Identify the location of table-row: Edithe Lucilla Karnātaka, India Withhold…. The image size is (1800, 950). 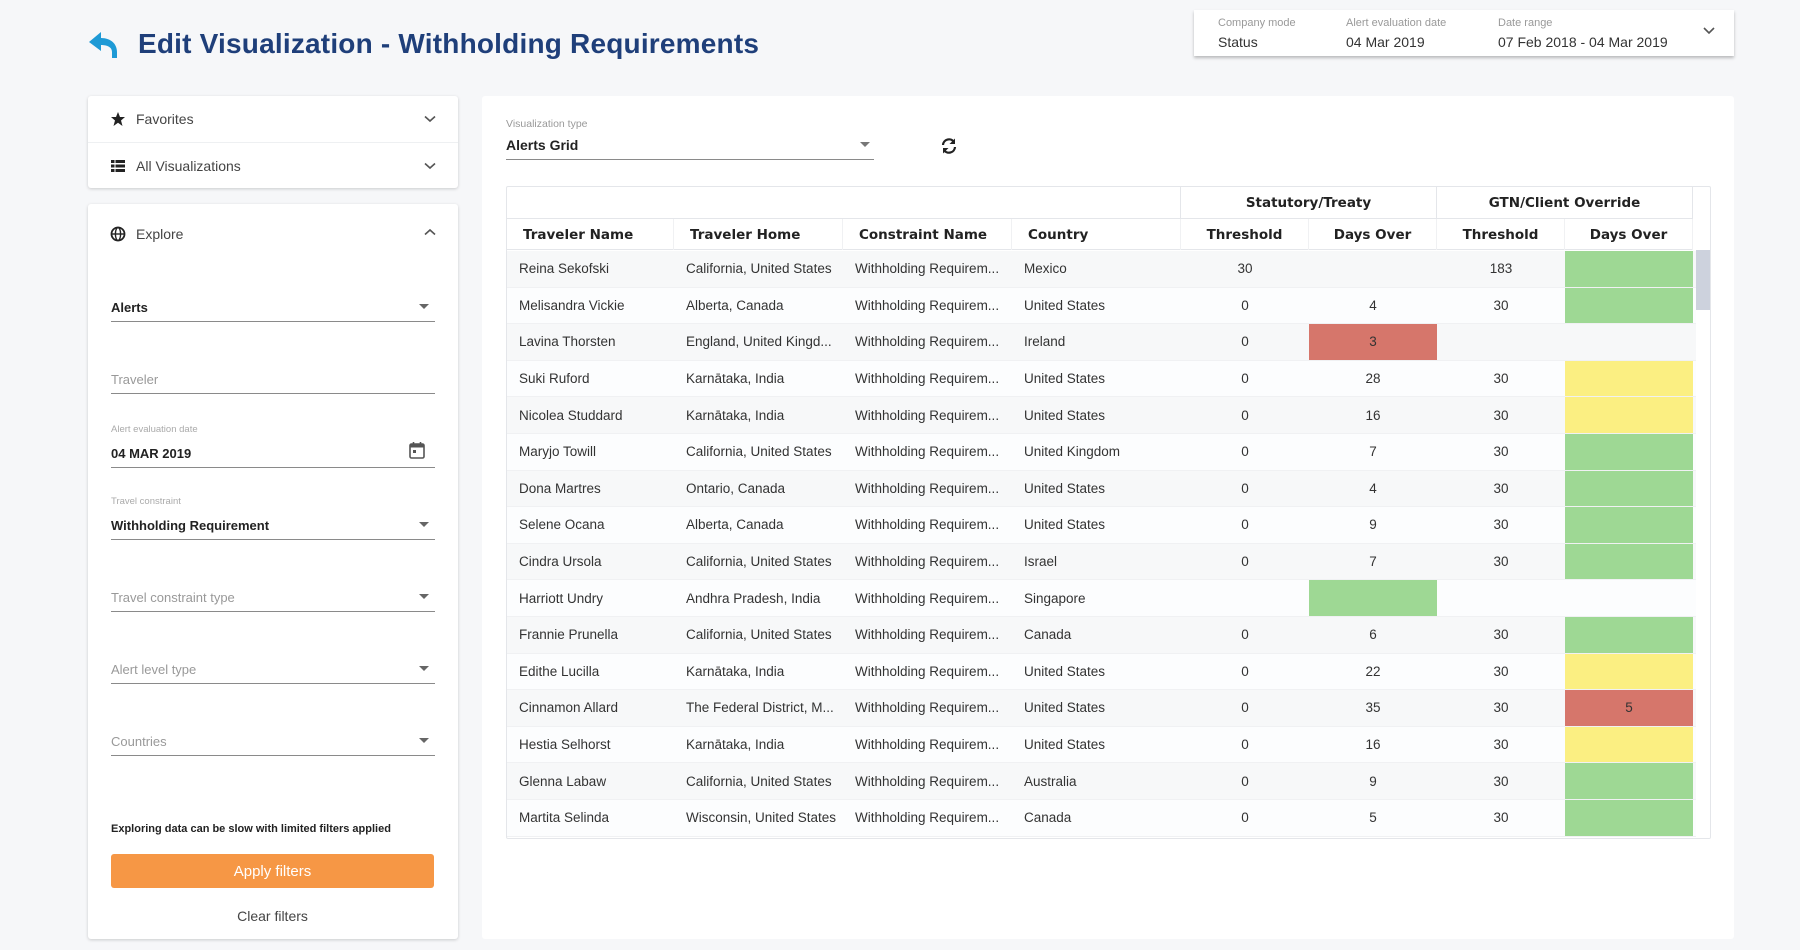
(1102, 672).